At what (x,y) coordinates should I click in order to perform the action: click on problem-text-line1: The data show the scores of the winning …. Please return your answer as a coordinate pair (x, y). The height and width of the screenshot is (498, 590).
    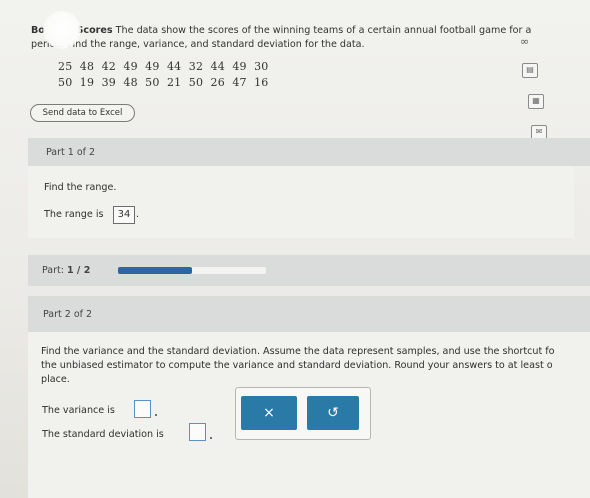
    Looking at the image, I should click on (322, 30).